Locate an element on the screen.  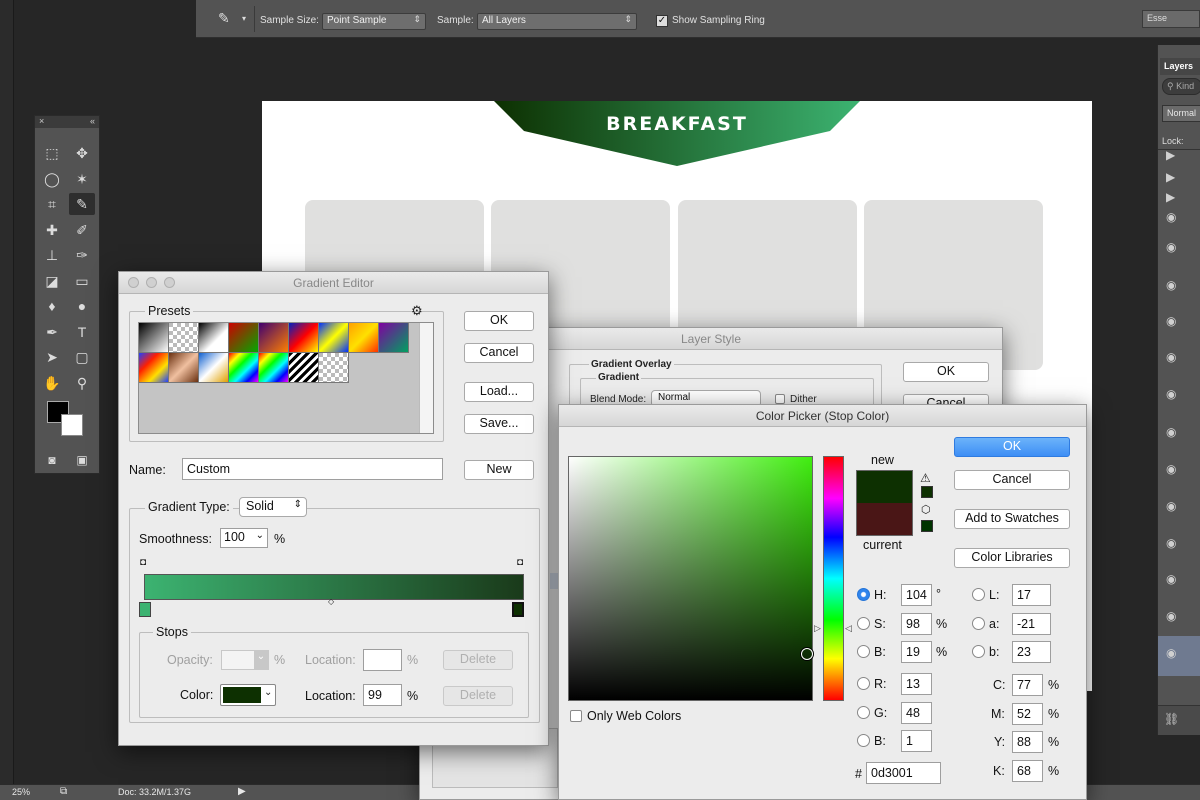
pen-tool-icon: ✒ is located at coordinates (52, 332).